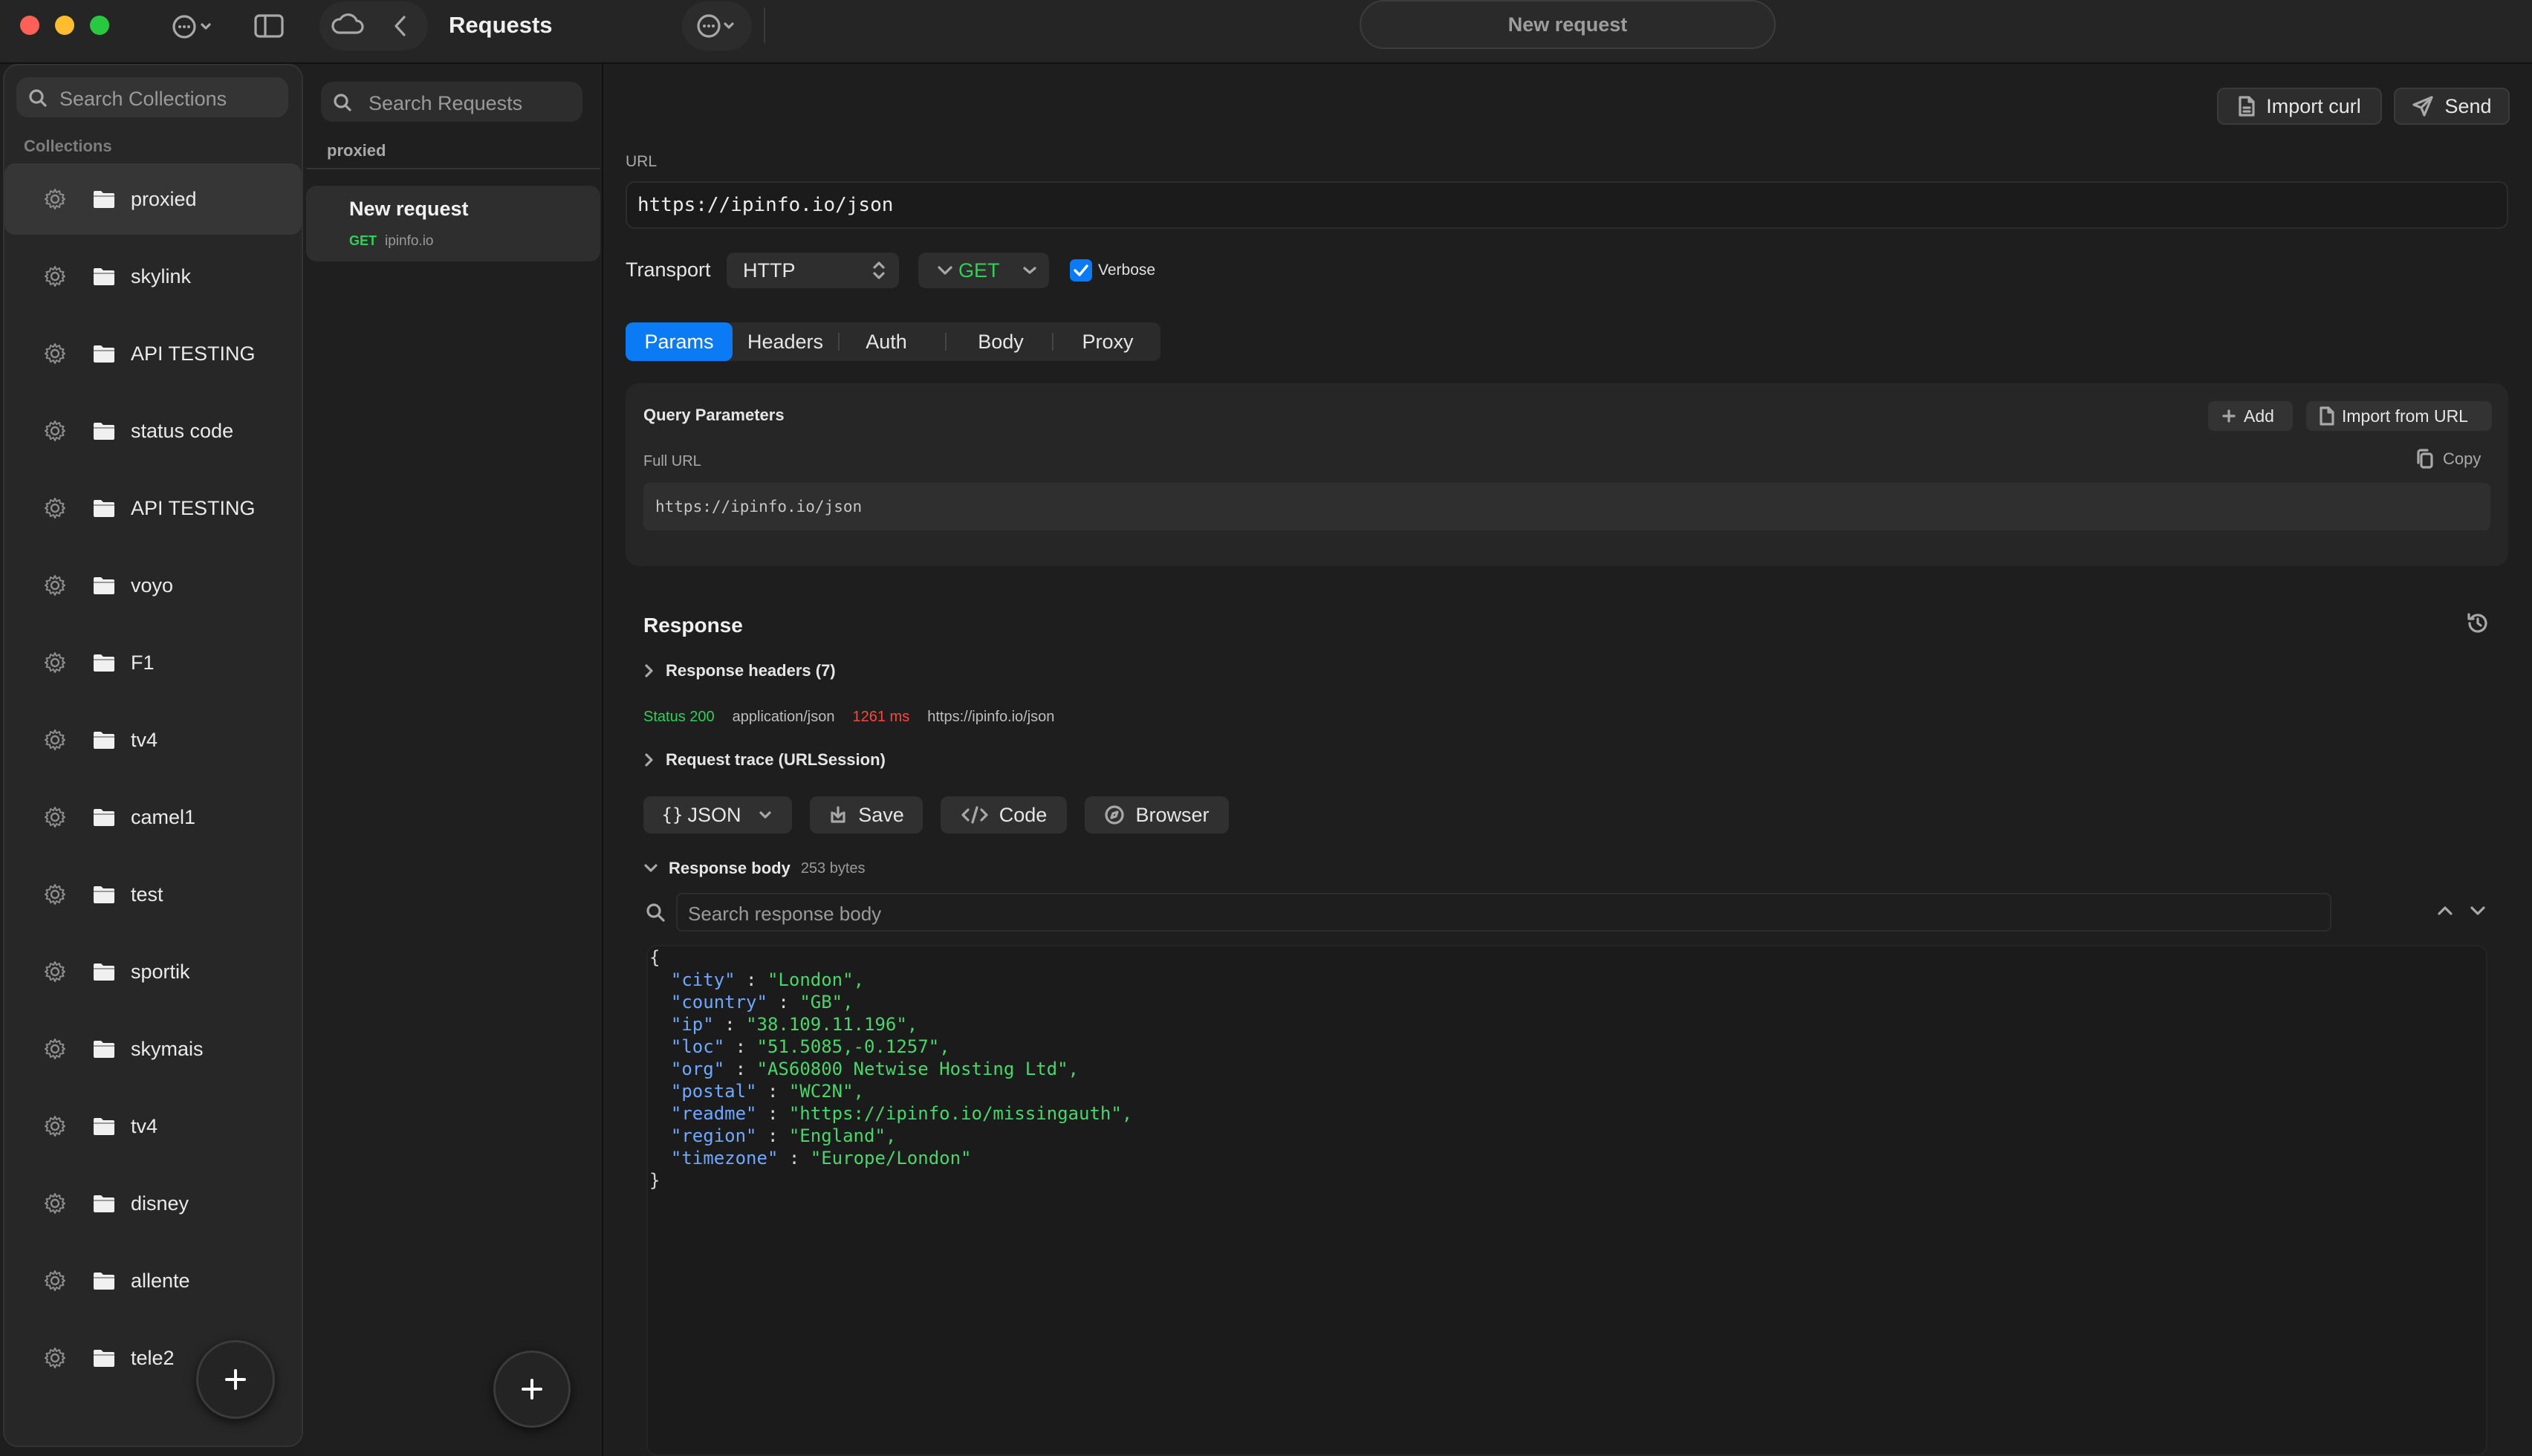  I want to click on collection-item: camel1, so click(153, 817).